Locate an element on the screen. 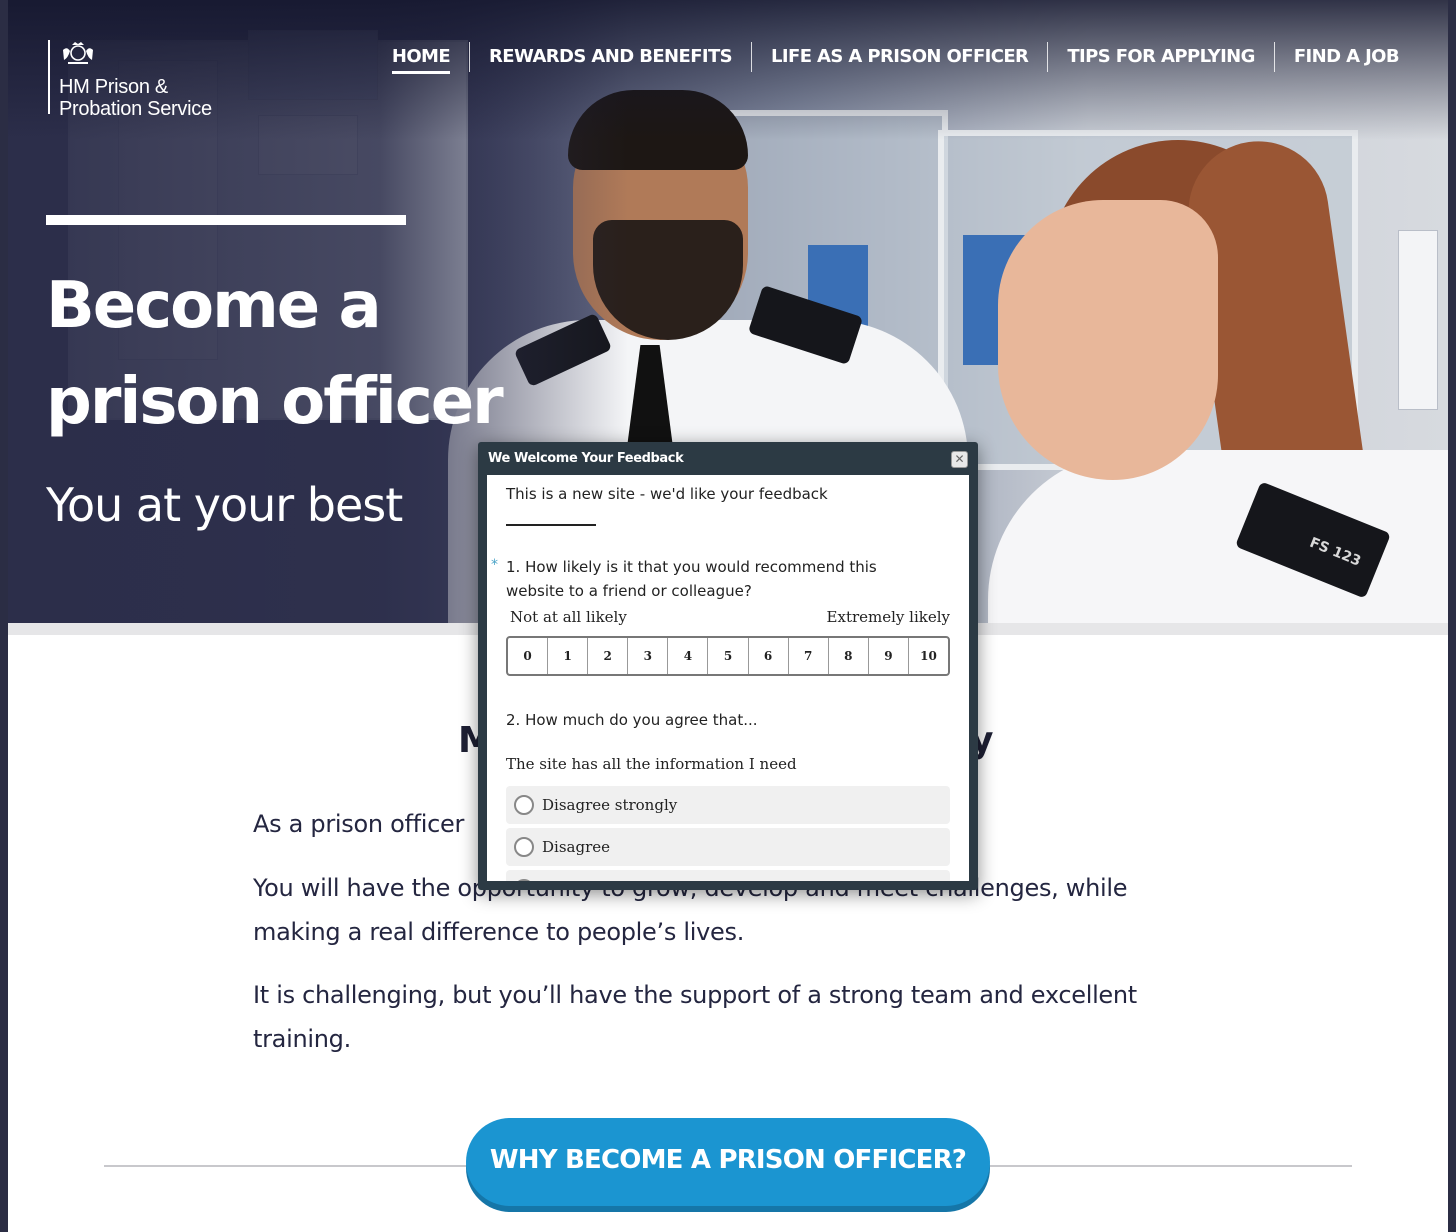 The width and height of the screenshot is (1456, 1232). hero-title-line-1: Become a is located at coordinates (214, 306).